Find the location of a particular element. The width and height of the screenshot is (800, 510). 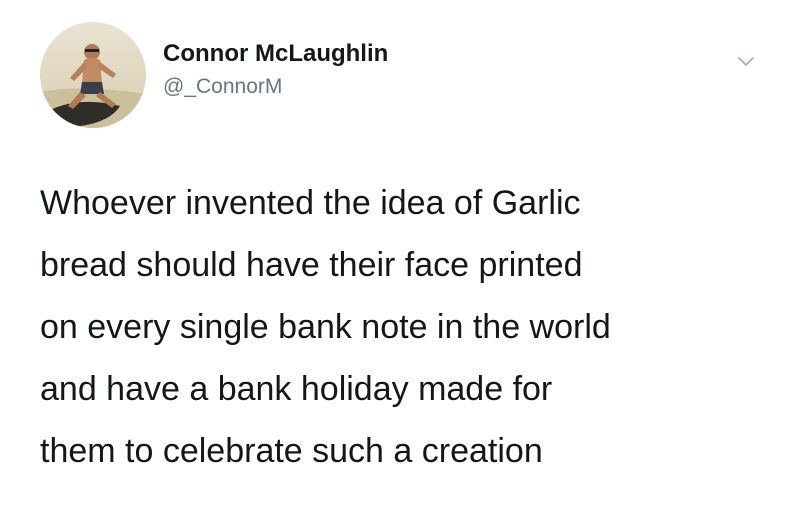

tweet-text-line: them to celebrate such a creation is located at coordinates (291, 451).